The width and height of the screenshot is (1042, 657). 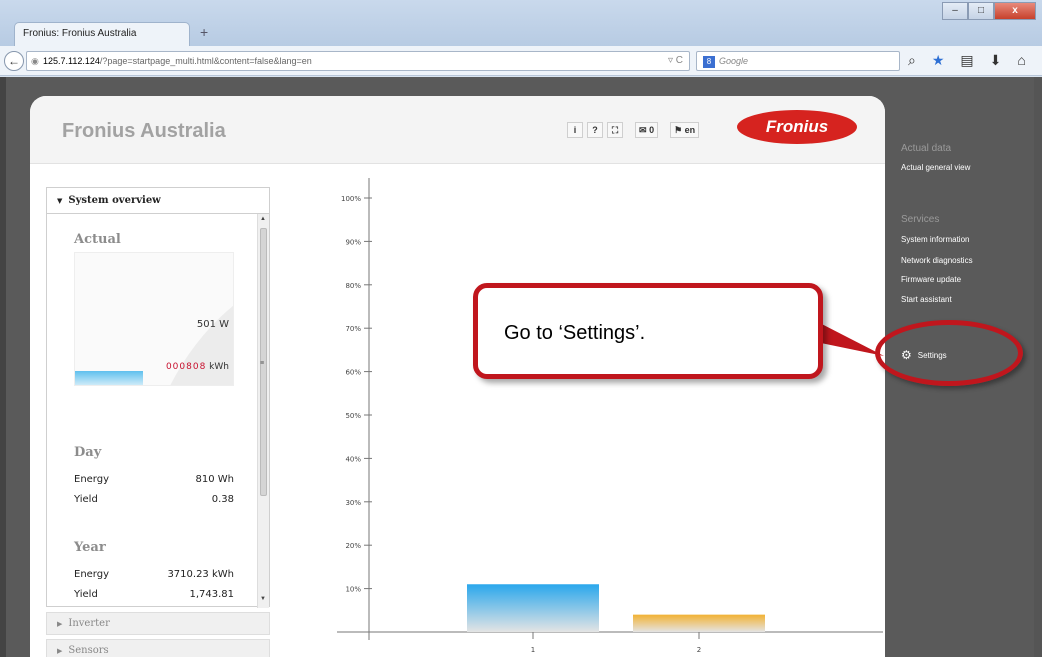 I want to click on sidebar-item-firmware-update: Firmware update, so click(x=931, y=279).